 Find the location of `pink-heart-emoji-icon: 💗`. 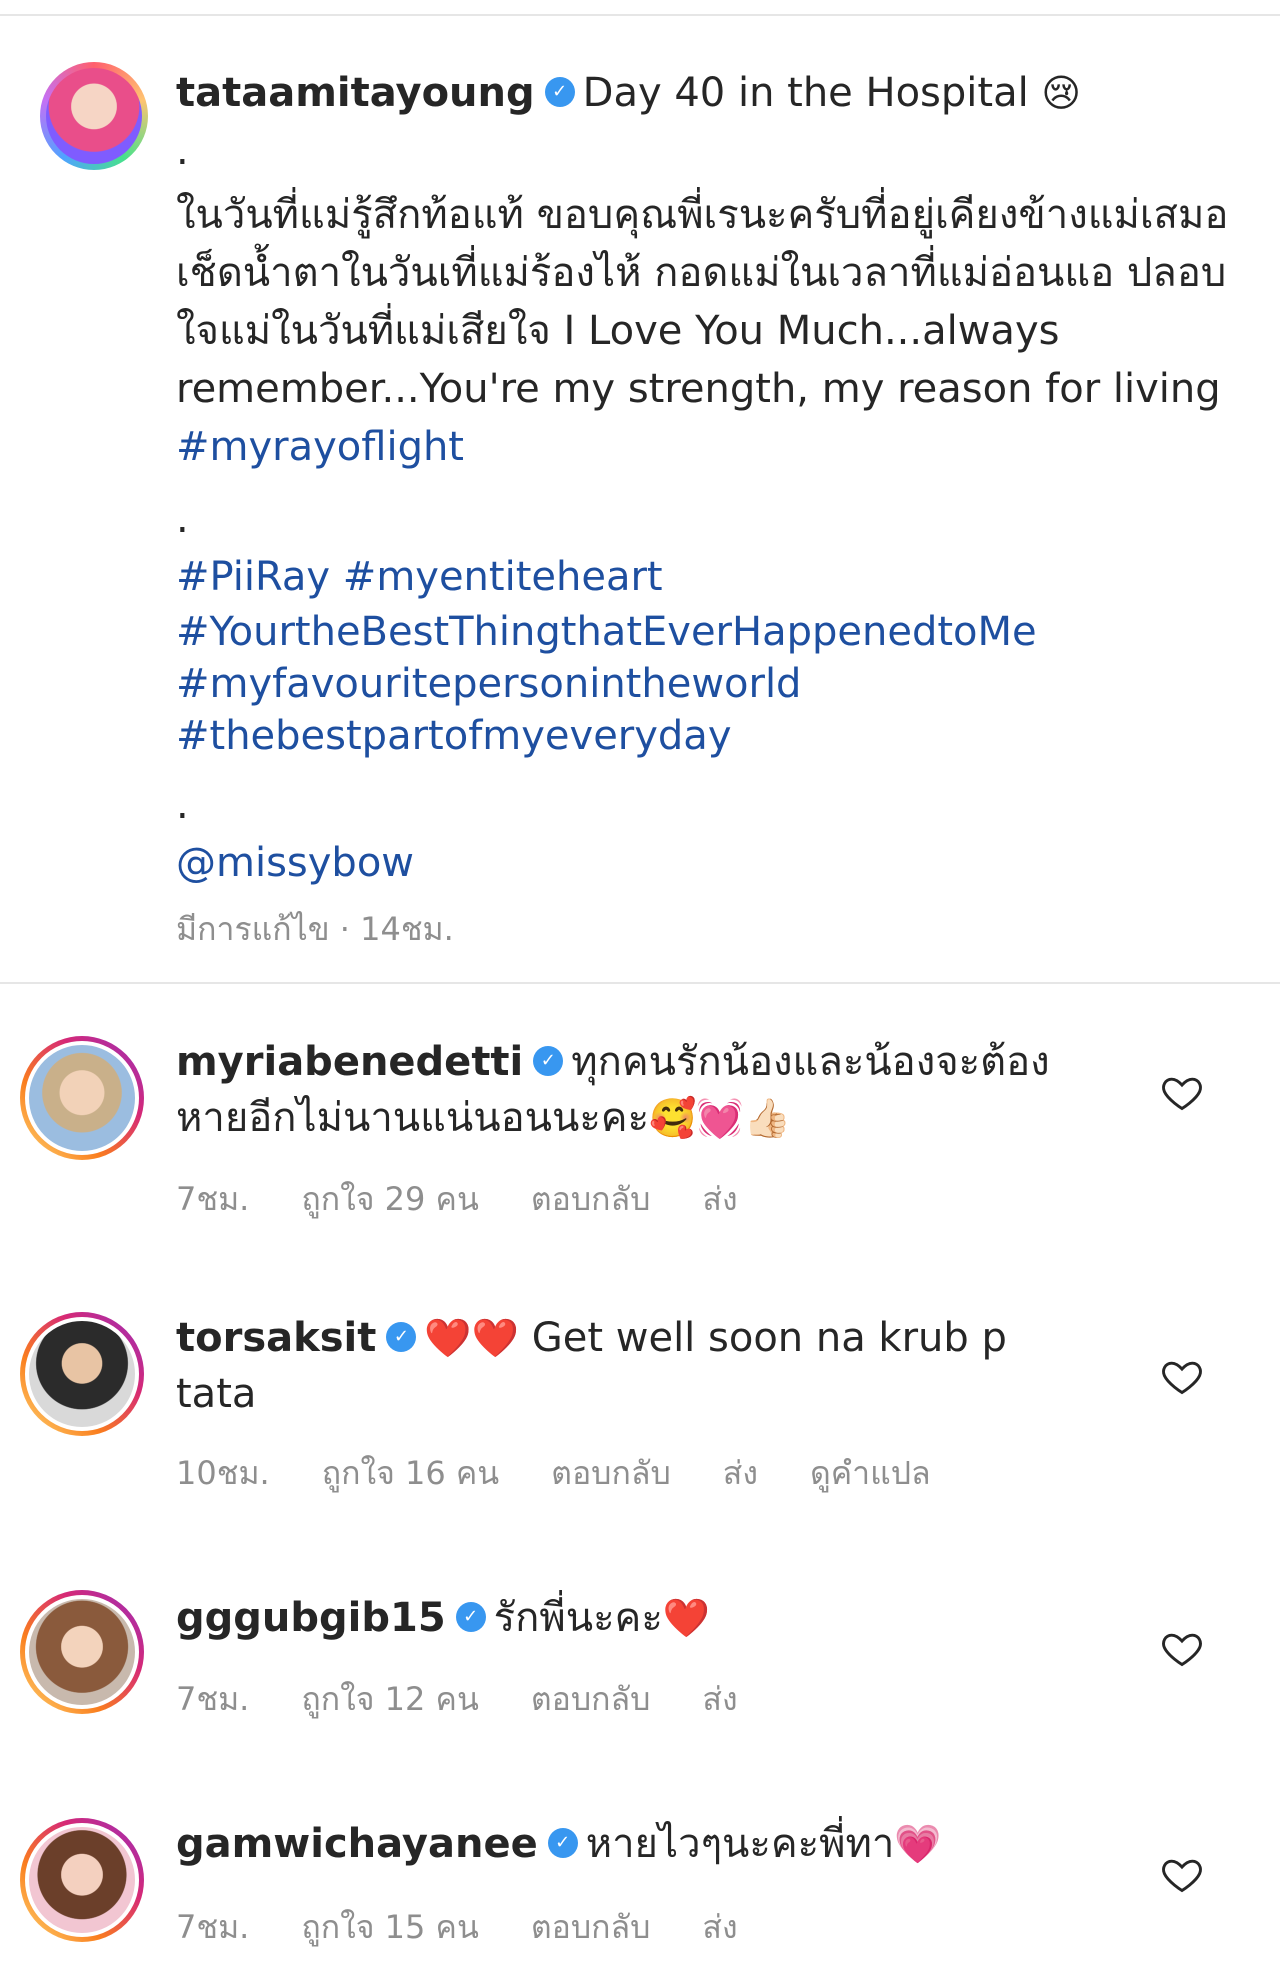

pink-heart-emoji-icon: 💗 is located at coordinates (918, 1844).